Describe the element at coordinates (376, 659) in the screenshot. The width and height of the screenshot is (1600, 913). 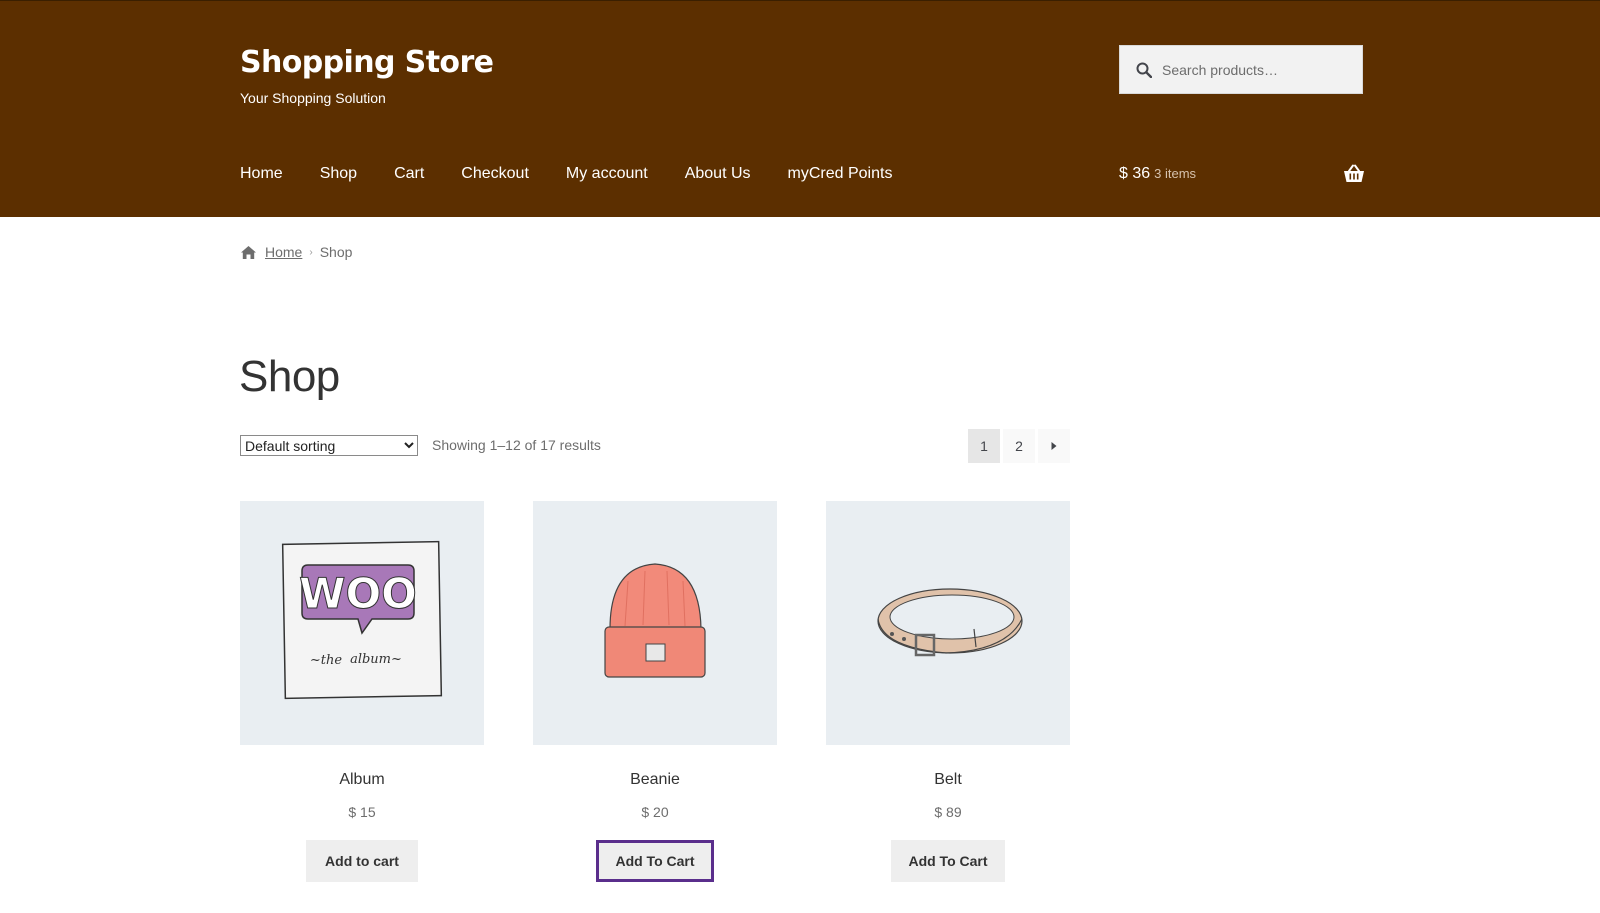
I see `svg-text: album~` at that location.